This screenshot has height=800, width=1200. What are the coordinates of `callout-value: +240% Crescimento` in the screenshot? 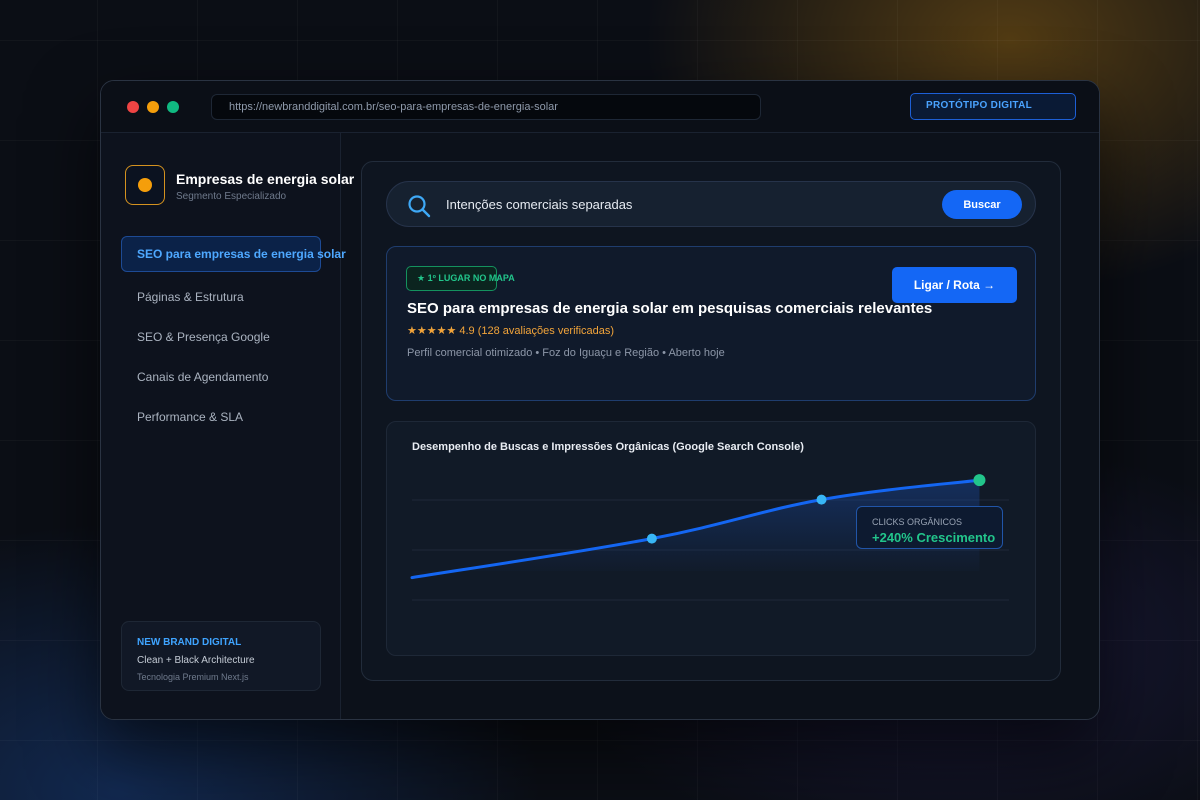 It's located at (934, 537).